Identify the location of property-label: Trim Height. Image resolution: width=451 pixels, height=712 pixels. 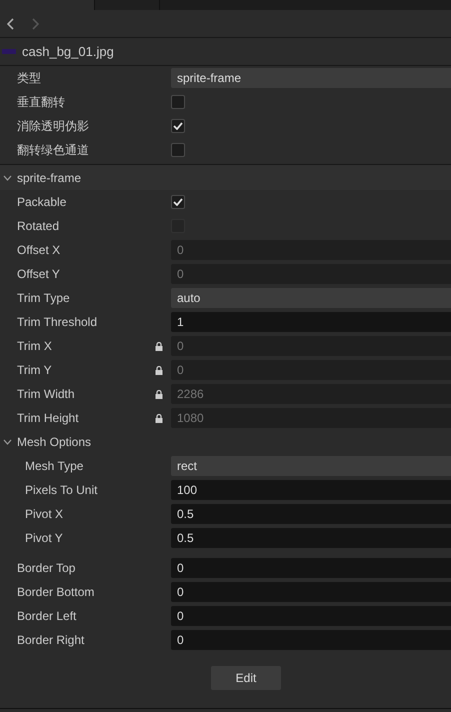
(48, 418).